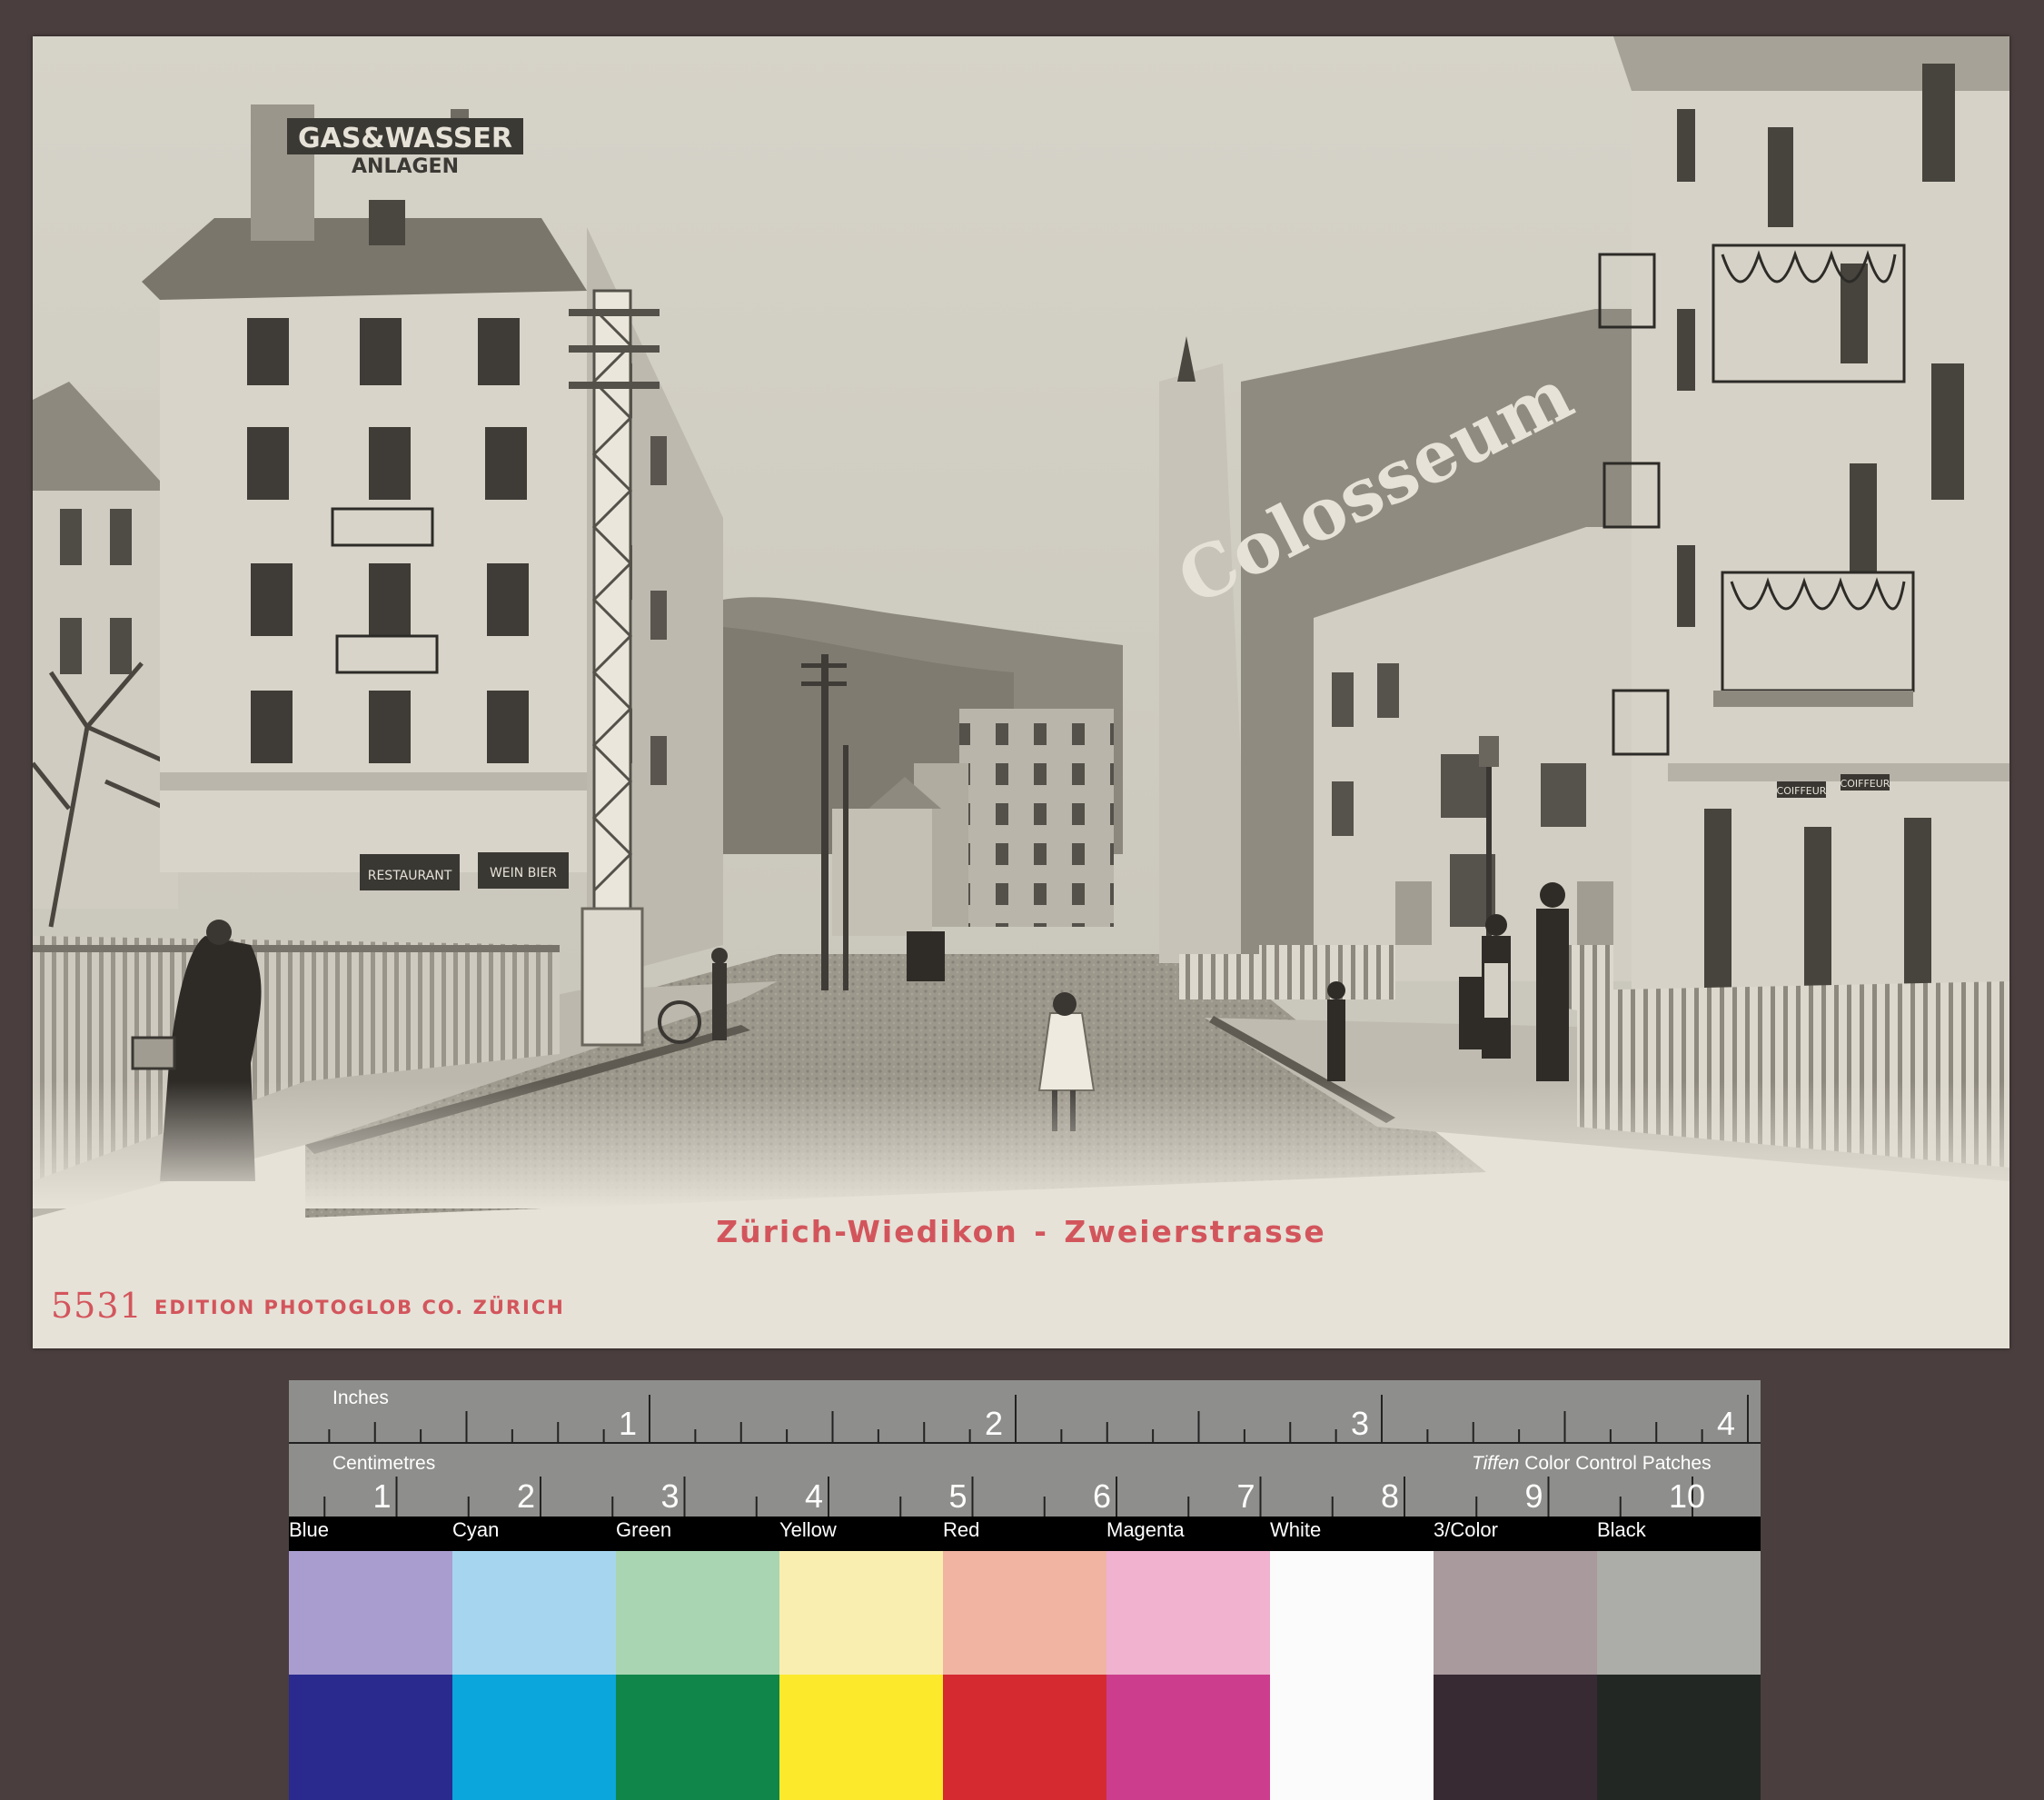  What do you see at coordinates (861, 1737) in the screenshot?
I see `patch-yellow-dark` at bounding box center [861, 1737].